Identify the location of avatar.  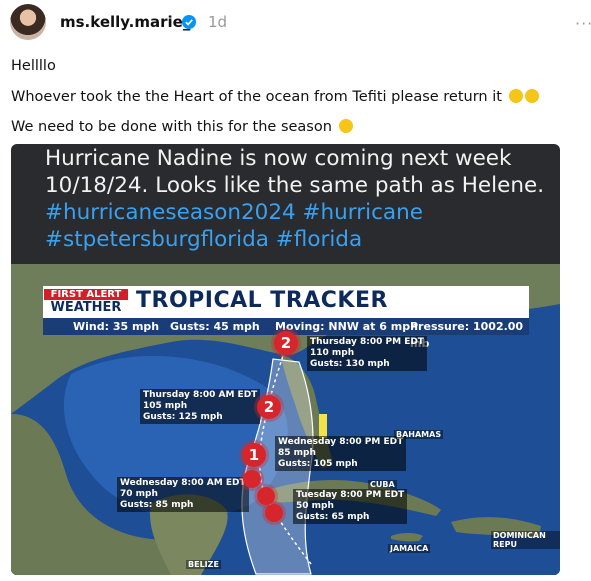
(28, 22).